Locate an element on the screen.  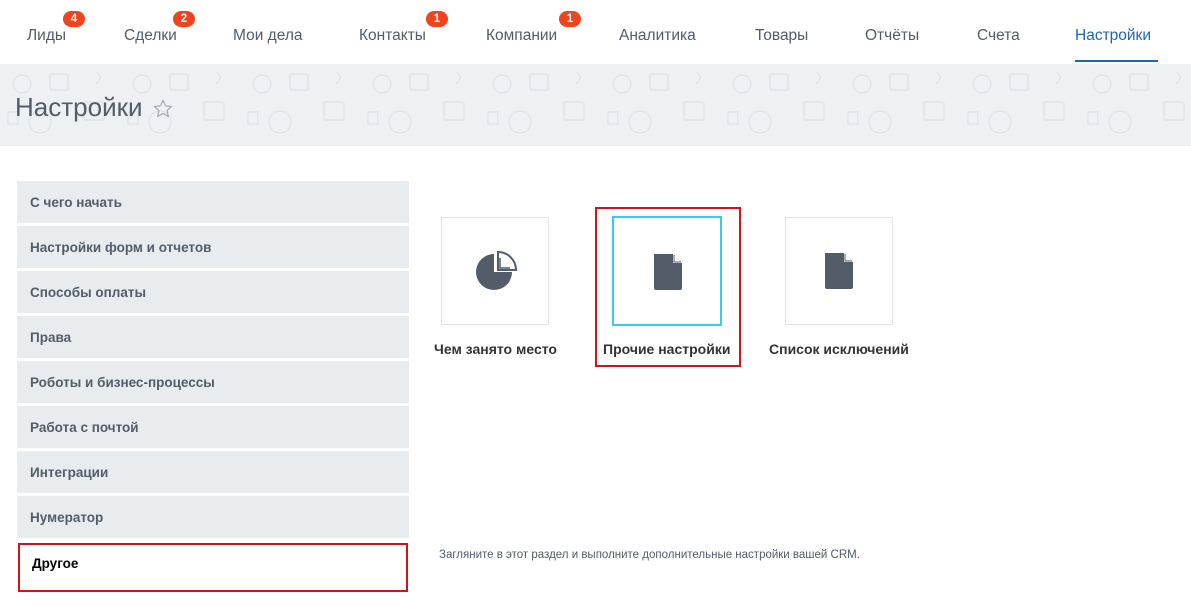
nav-item-deals: Сделки 2 is located at coordinates (159, 32).